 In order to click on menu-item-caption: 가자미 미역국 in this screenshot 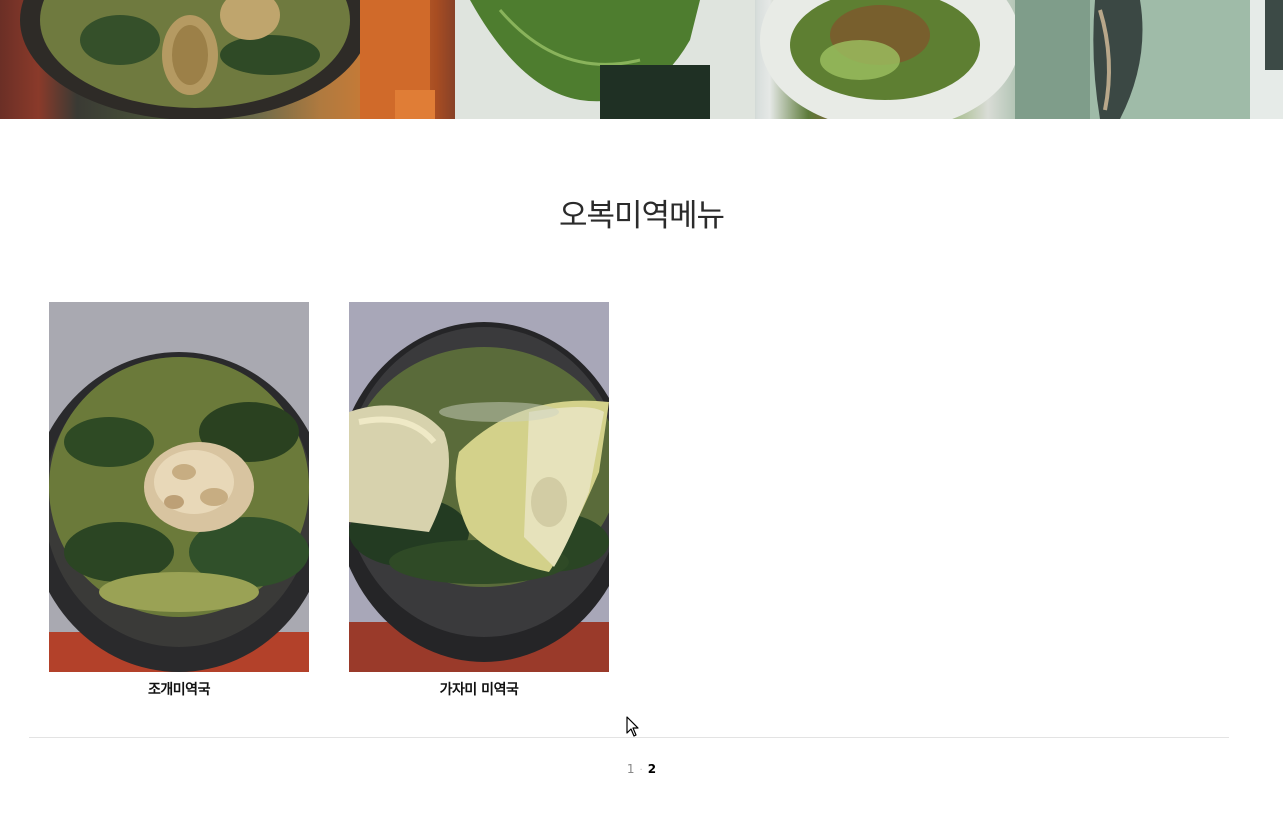, I will do `click(479, 689)`.